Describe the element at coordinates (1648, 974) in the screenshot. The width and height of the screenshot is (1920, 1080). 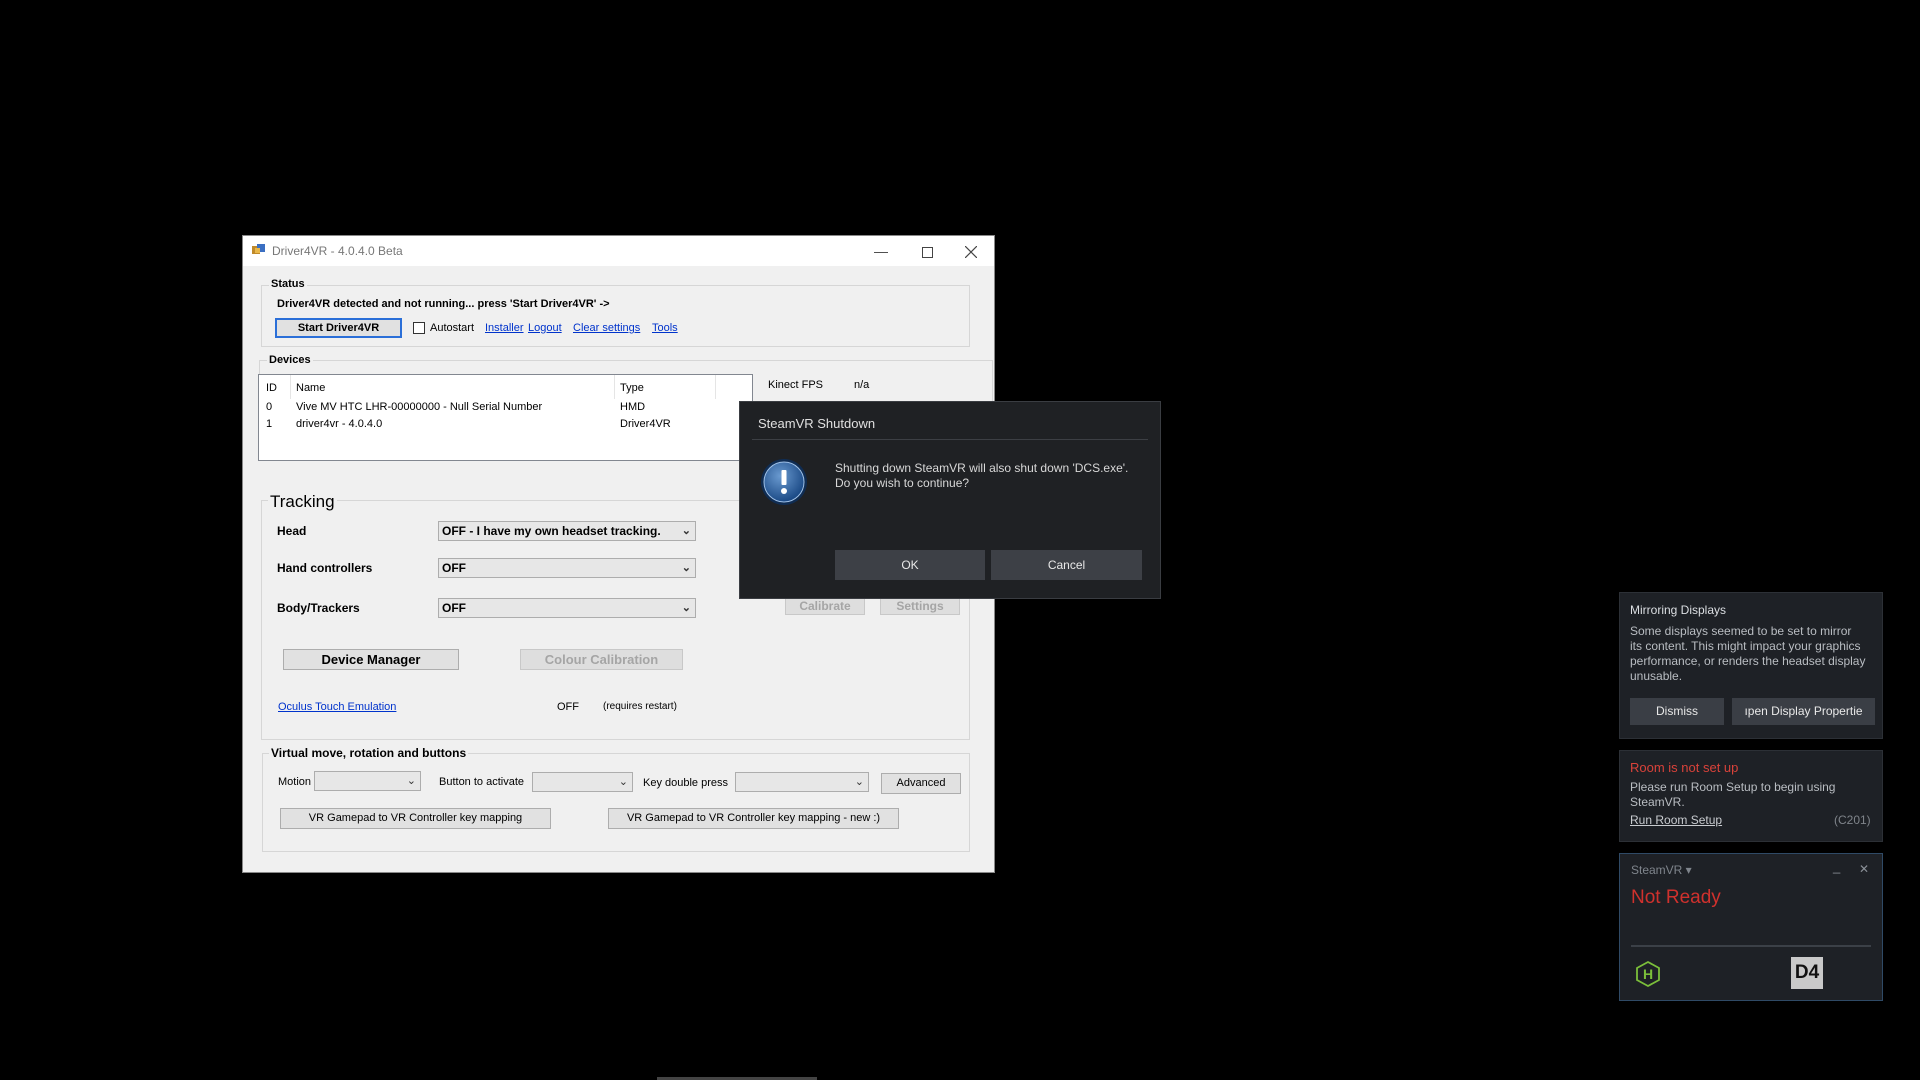
I see `headset-icon-letter: H` at that location.